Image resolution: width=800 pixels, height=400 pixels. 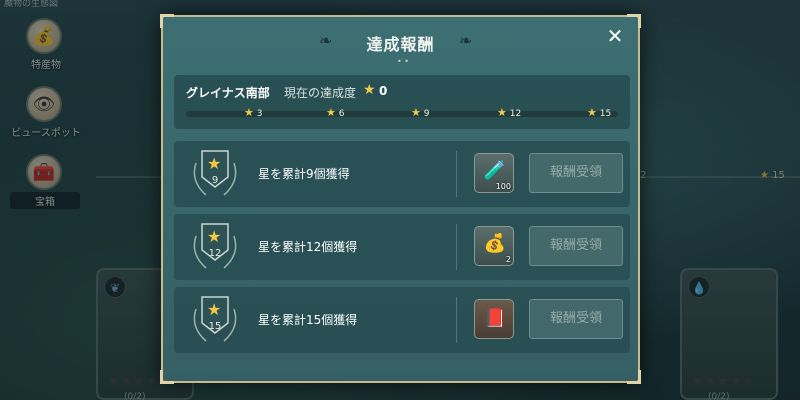 I want to click on reward-item: 🧪 100, so click(x=494, y=173).